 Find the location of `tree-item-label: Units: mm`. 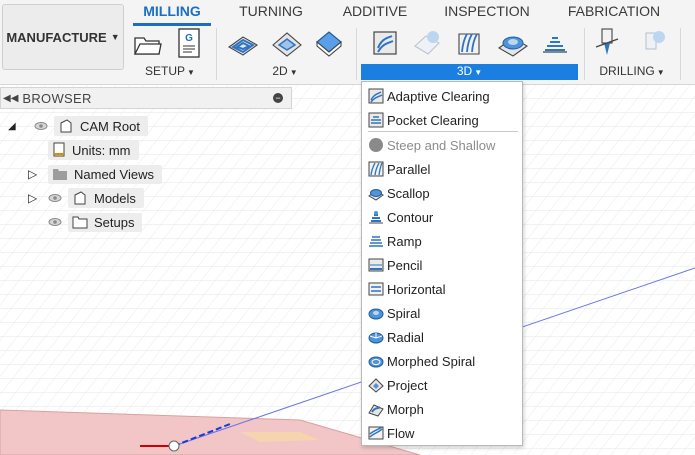

tree-item-label: Units: mm is located at coordinates (101, 150).